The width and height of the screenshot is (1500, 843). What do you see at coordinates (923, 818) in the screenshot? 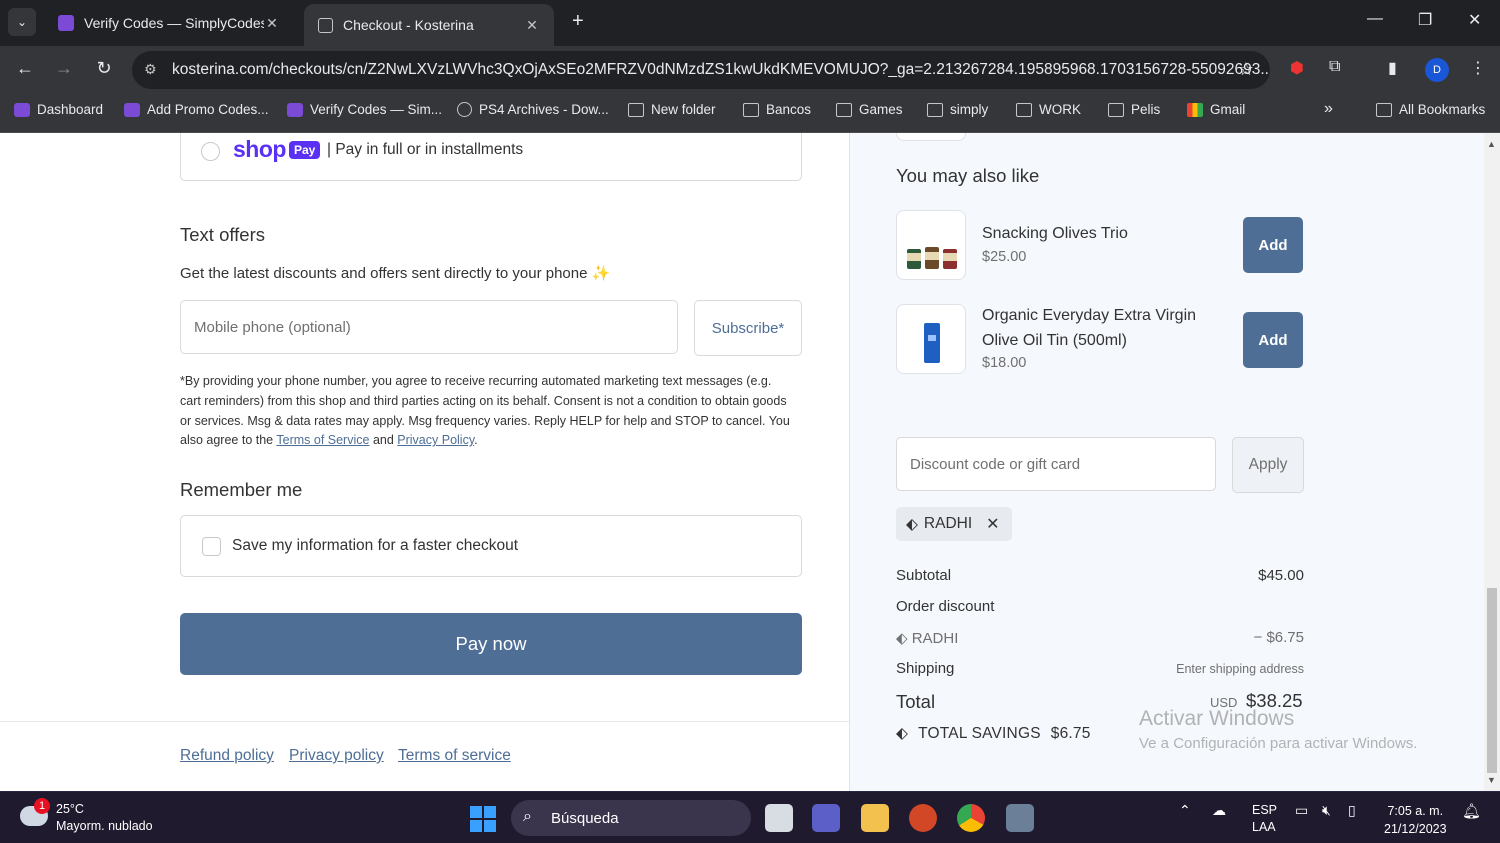
I see `app-p-icon` at bounding box center [923, 818].